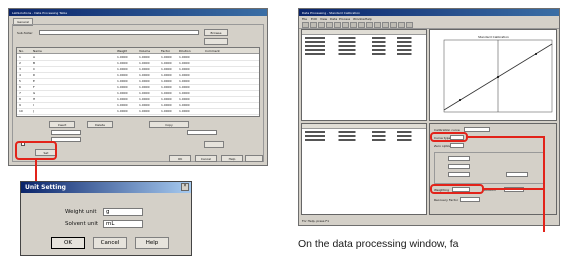 The height and width of the screenshot is (256, 566). What do you see at coordinates (68, 243) in the screenshot?
I see `dialog-ok-button: OK` at bounding box center [68, 243].